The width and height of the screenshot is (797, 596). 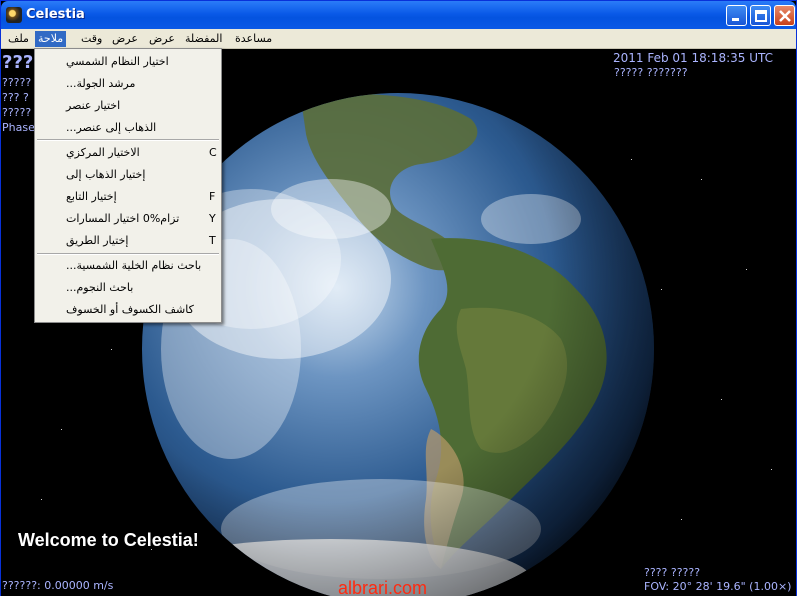 I want to click on menu-view-1: عرض, so click(x=125, y=39).